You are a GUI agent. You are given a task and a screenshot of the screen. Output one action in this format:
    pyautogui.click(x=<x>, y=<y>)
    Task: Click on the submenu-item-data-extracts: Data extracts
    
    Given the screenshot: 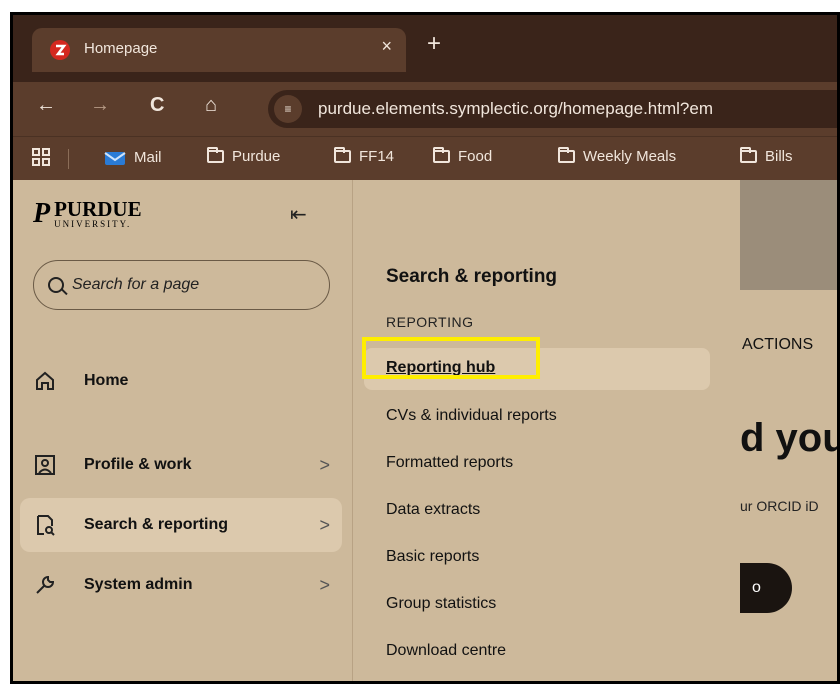 What is the action you would take?
    pyautogui.click(x=433, y=510)
    